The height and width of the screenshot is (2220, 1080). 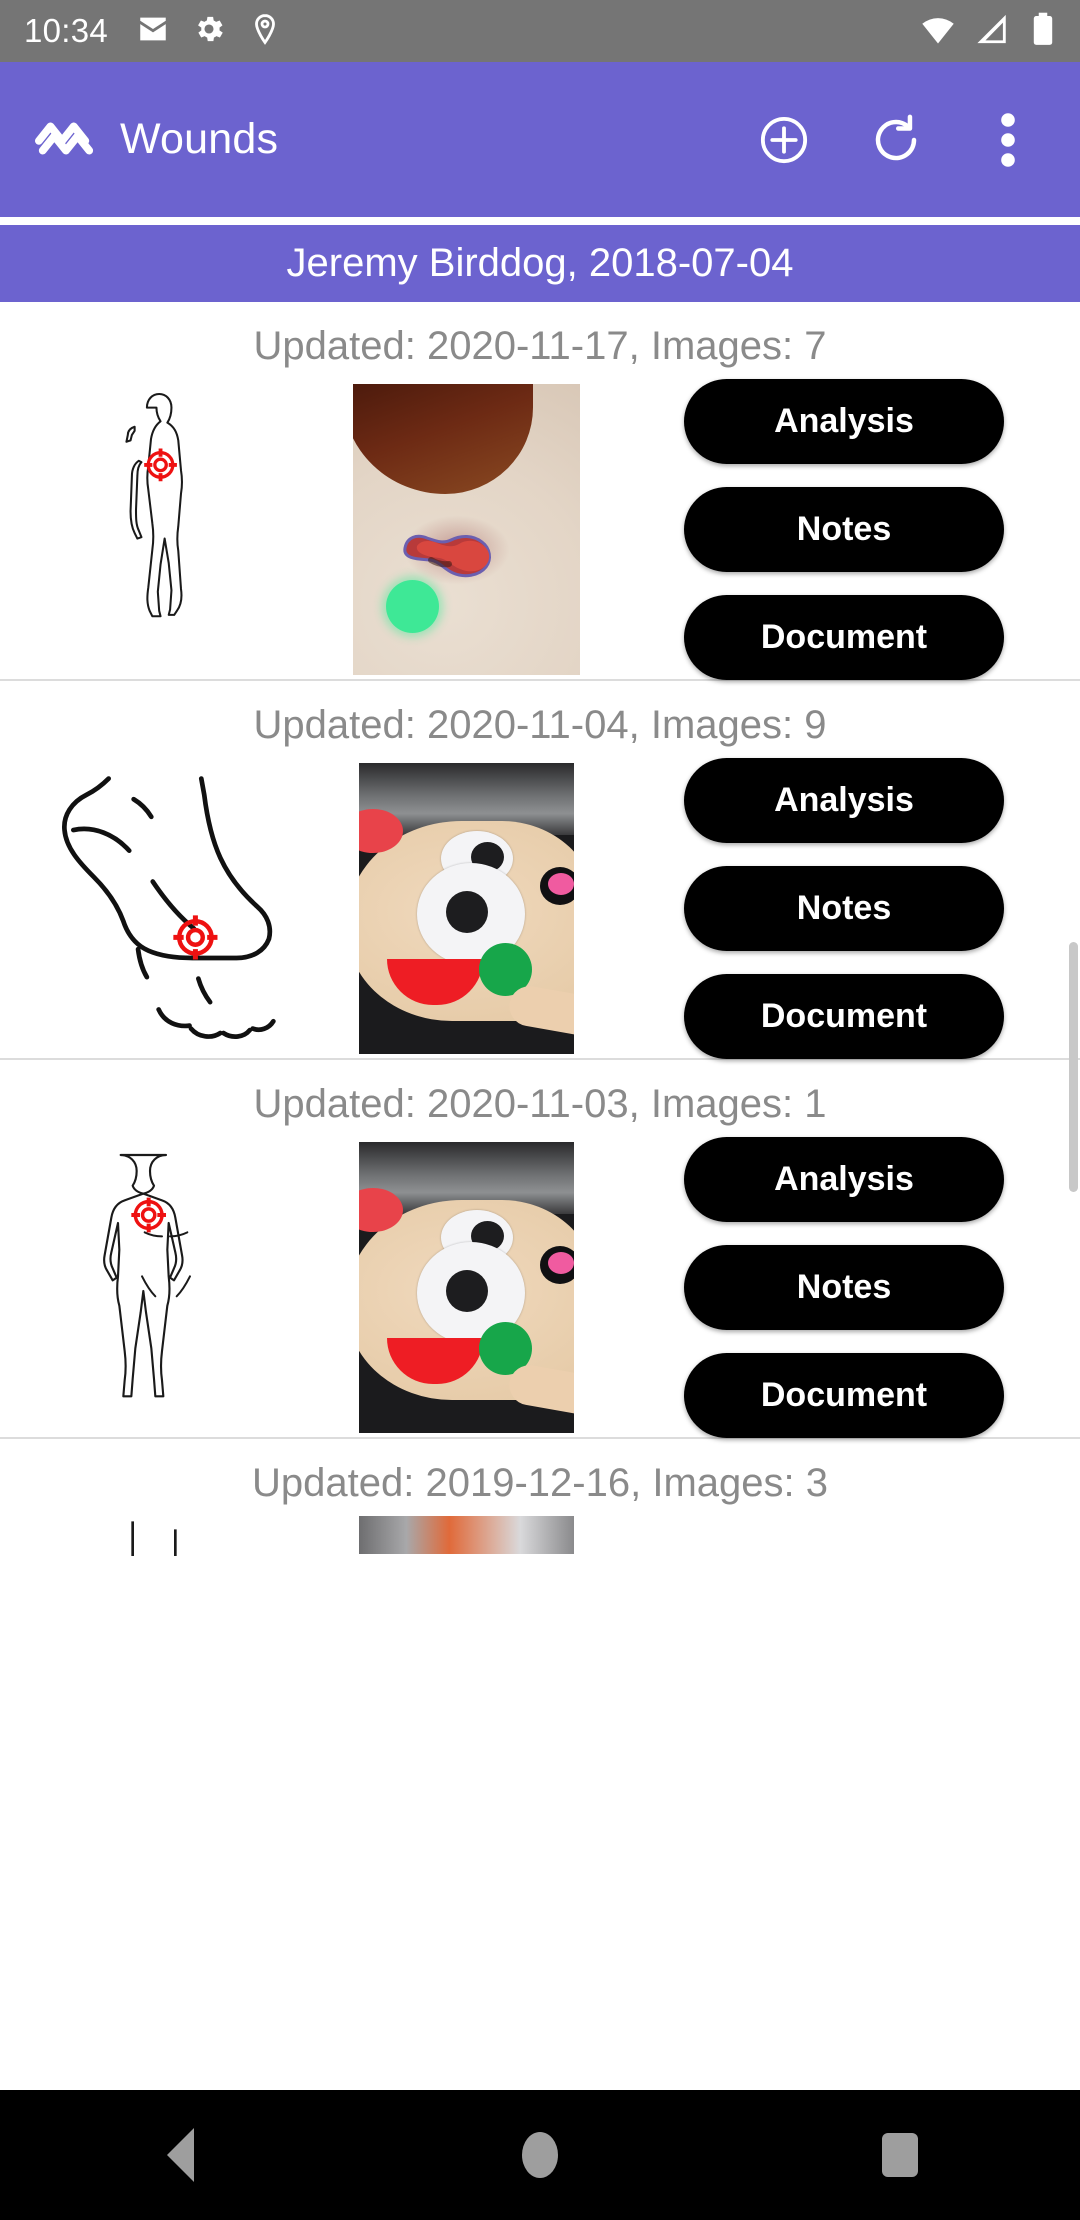 What do you see at coordinates (1073, 1067) in the screenshot?
I see `list-scrollbar` at bounding box center [1073, 1067].